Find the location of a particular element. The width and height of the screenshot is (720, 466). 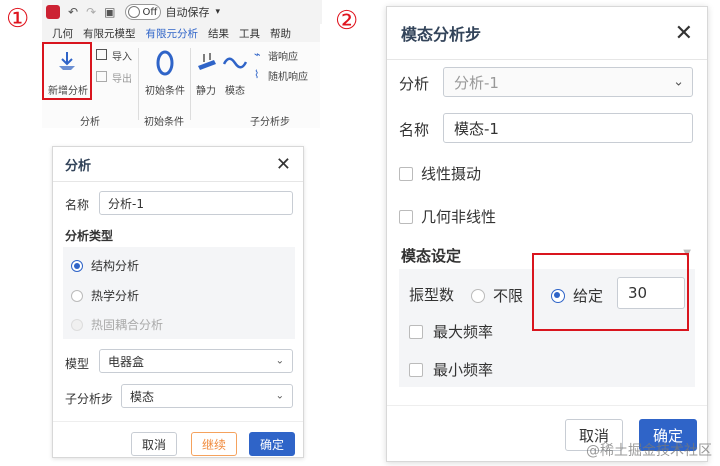

linear-perturbation-checkbox: 线性摄动 is located at coordinates (440, 173).